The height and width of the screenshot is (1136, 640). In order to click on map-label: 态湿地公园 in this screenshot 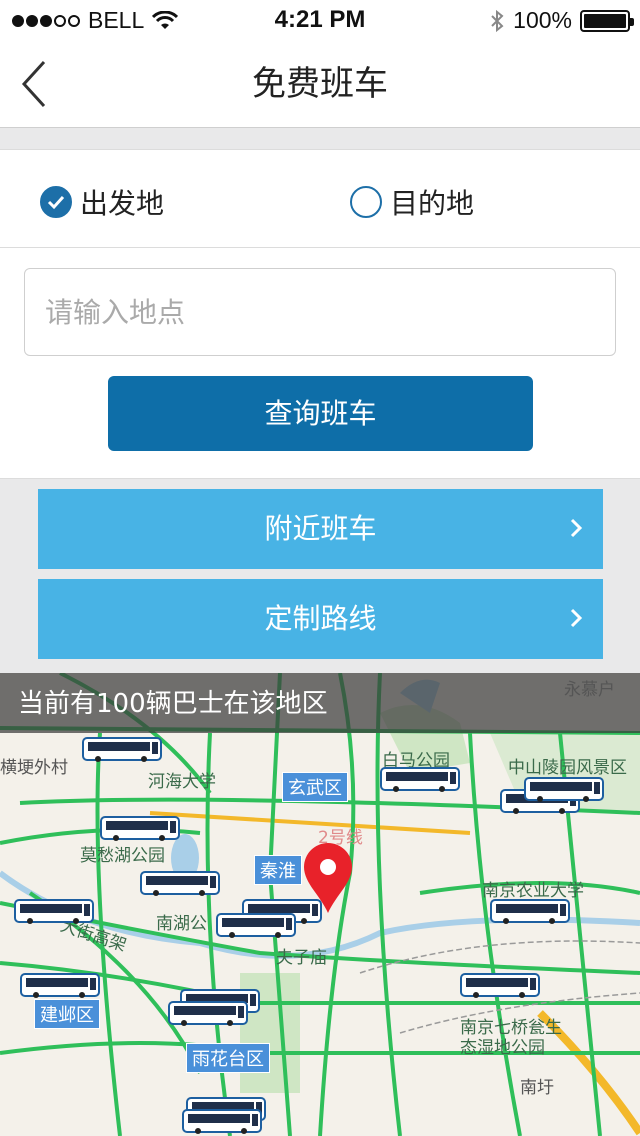, I will do `click(502, 1048)`.